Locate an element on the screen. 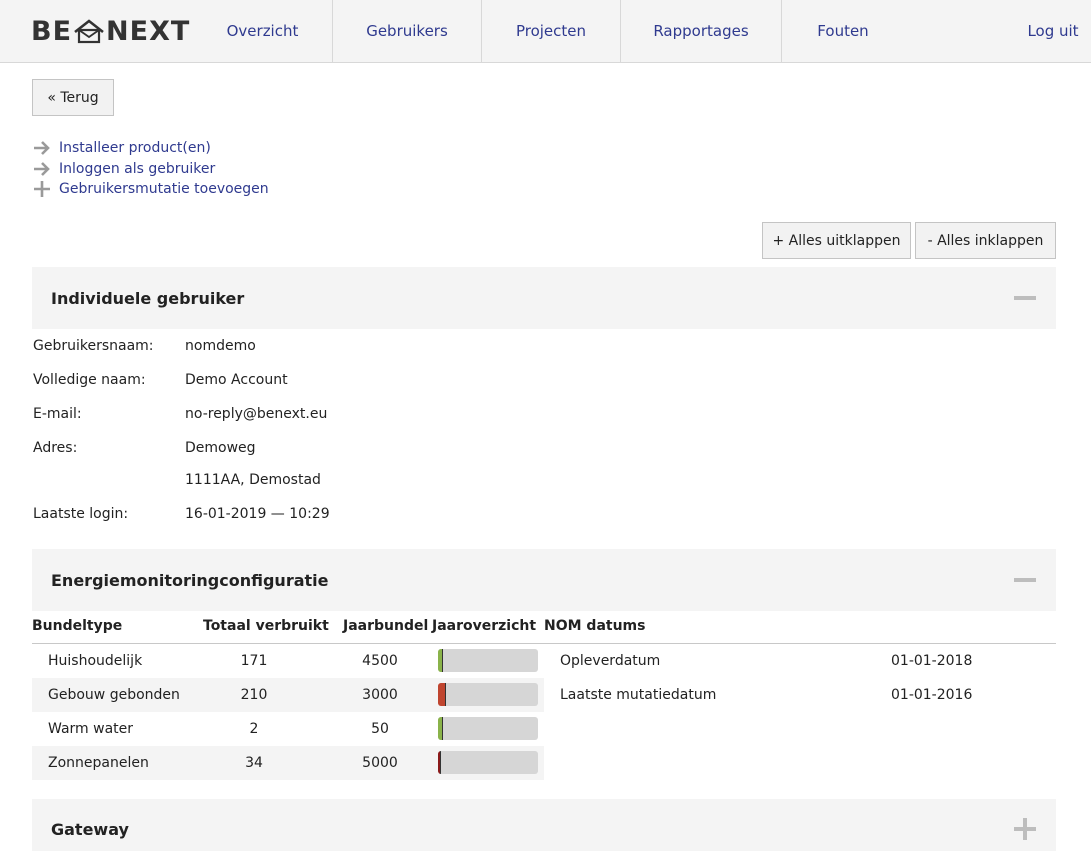 The image size is (1091, 851). section-header-user: Individuele gebruiker is located at coordinates (544, 298).